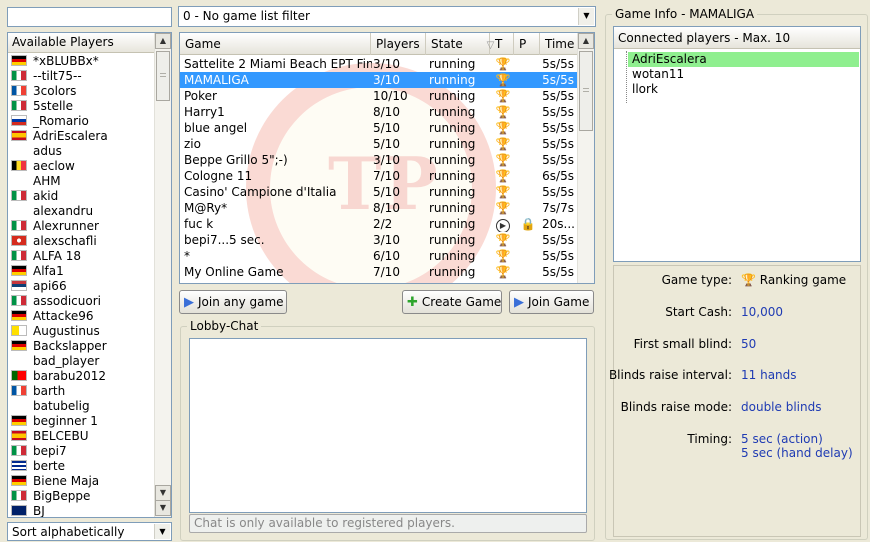 The height and width of the screenshot is (542, 870). I want to click on game-type-text: Ranking game, so click(803, 280).